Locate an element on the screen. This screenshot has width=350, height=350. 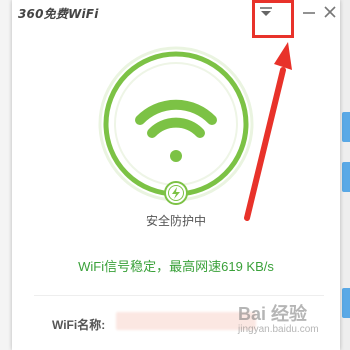
watermark-url: jingyan.baidu.com is located at coordinates (278, 329).